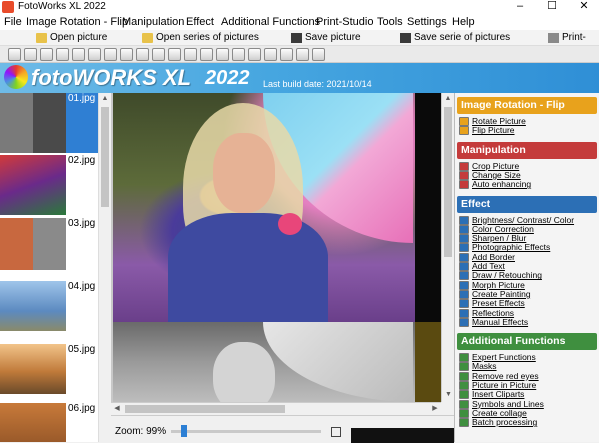 Image resolution: width=599 pixels, height=443 pixels. What do you see at coordinates (141, 431) in the screenshot?
I see `zoom-label: Zoom: 99%` at bounding box center [141, 431].